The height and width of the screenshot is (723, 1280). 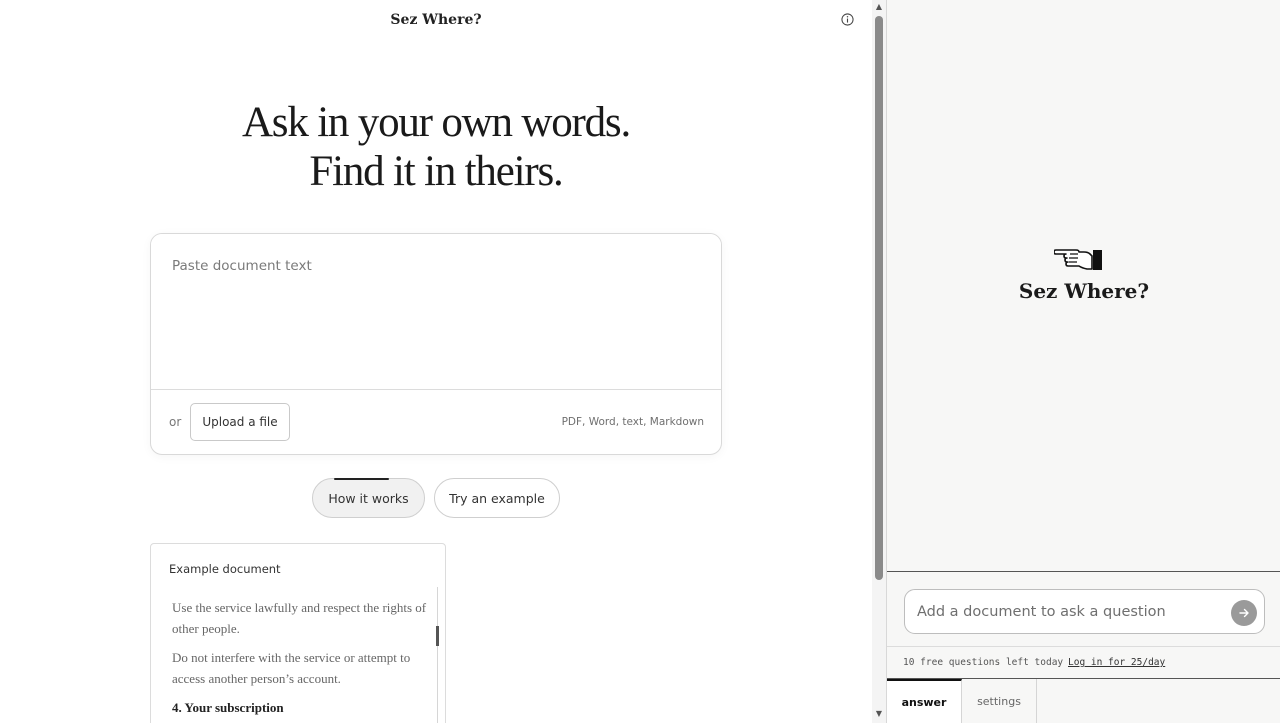 I want to click on panel-tabs: answer settings, so click(x=1083, y=701).